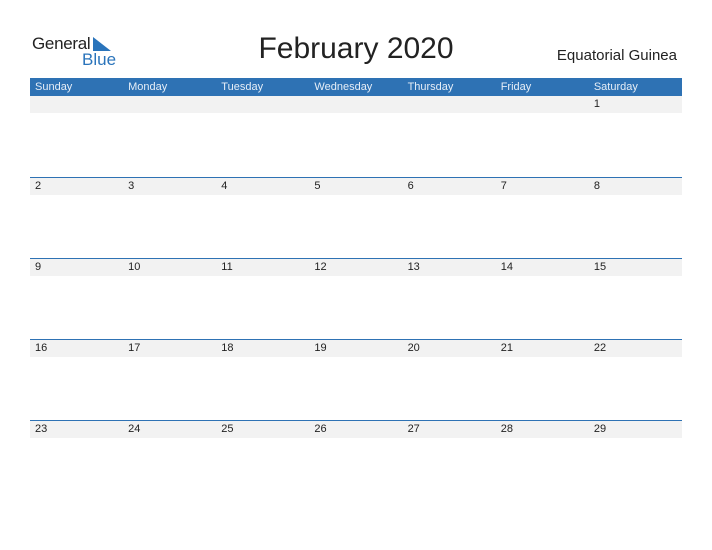 This screenshot has width=712, height=550. I want to click on weekday-tuesday: Tuesday, so click(242, 87).